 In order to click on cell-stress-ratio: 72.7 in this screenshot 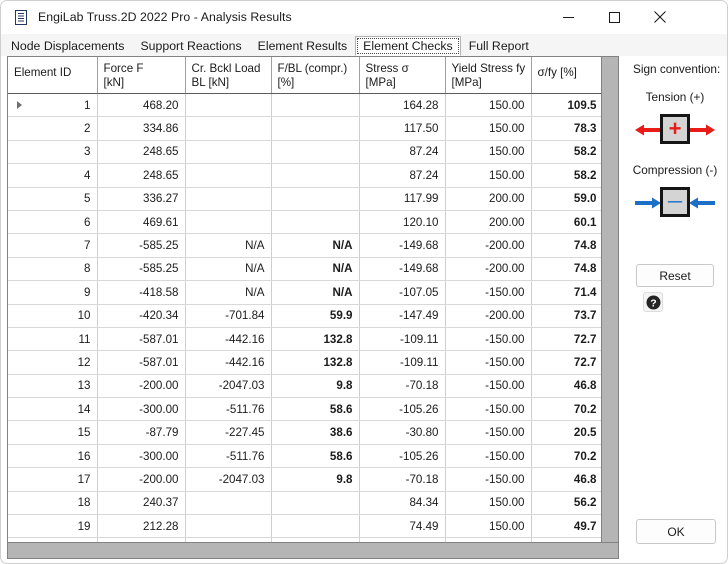, I will do `click(567, 339)`.